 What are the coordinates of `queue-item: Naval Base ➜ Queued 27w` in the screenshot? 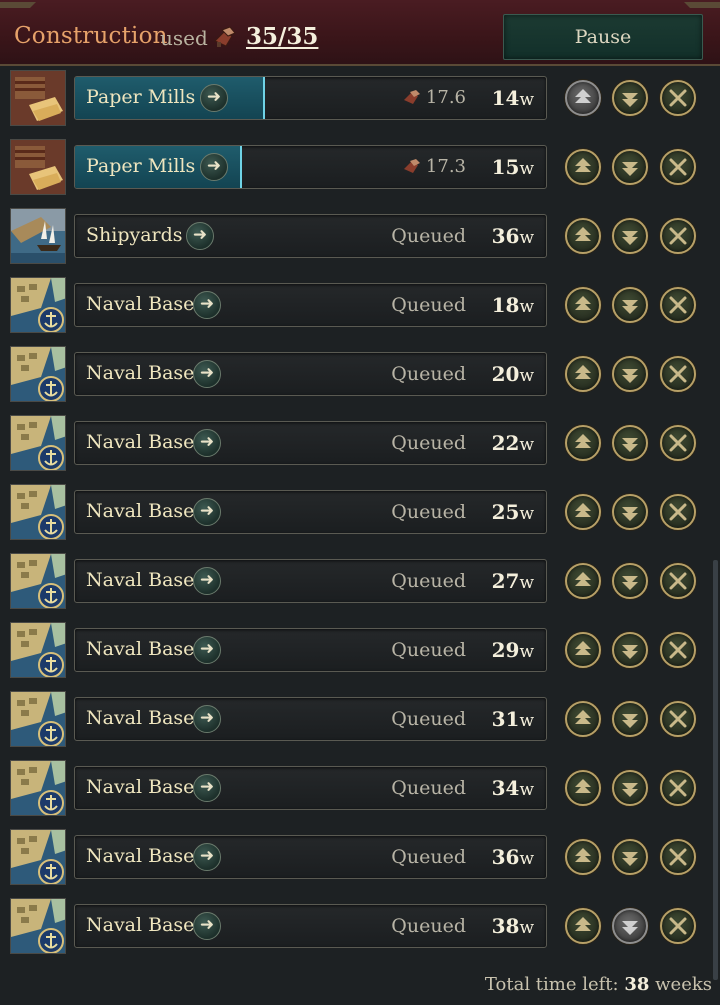 It's located at (360, 581).